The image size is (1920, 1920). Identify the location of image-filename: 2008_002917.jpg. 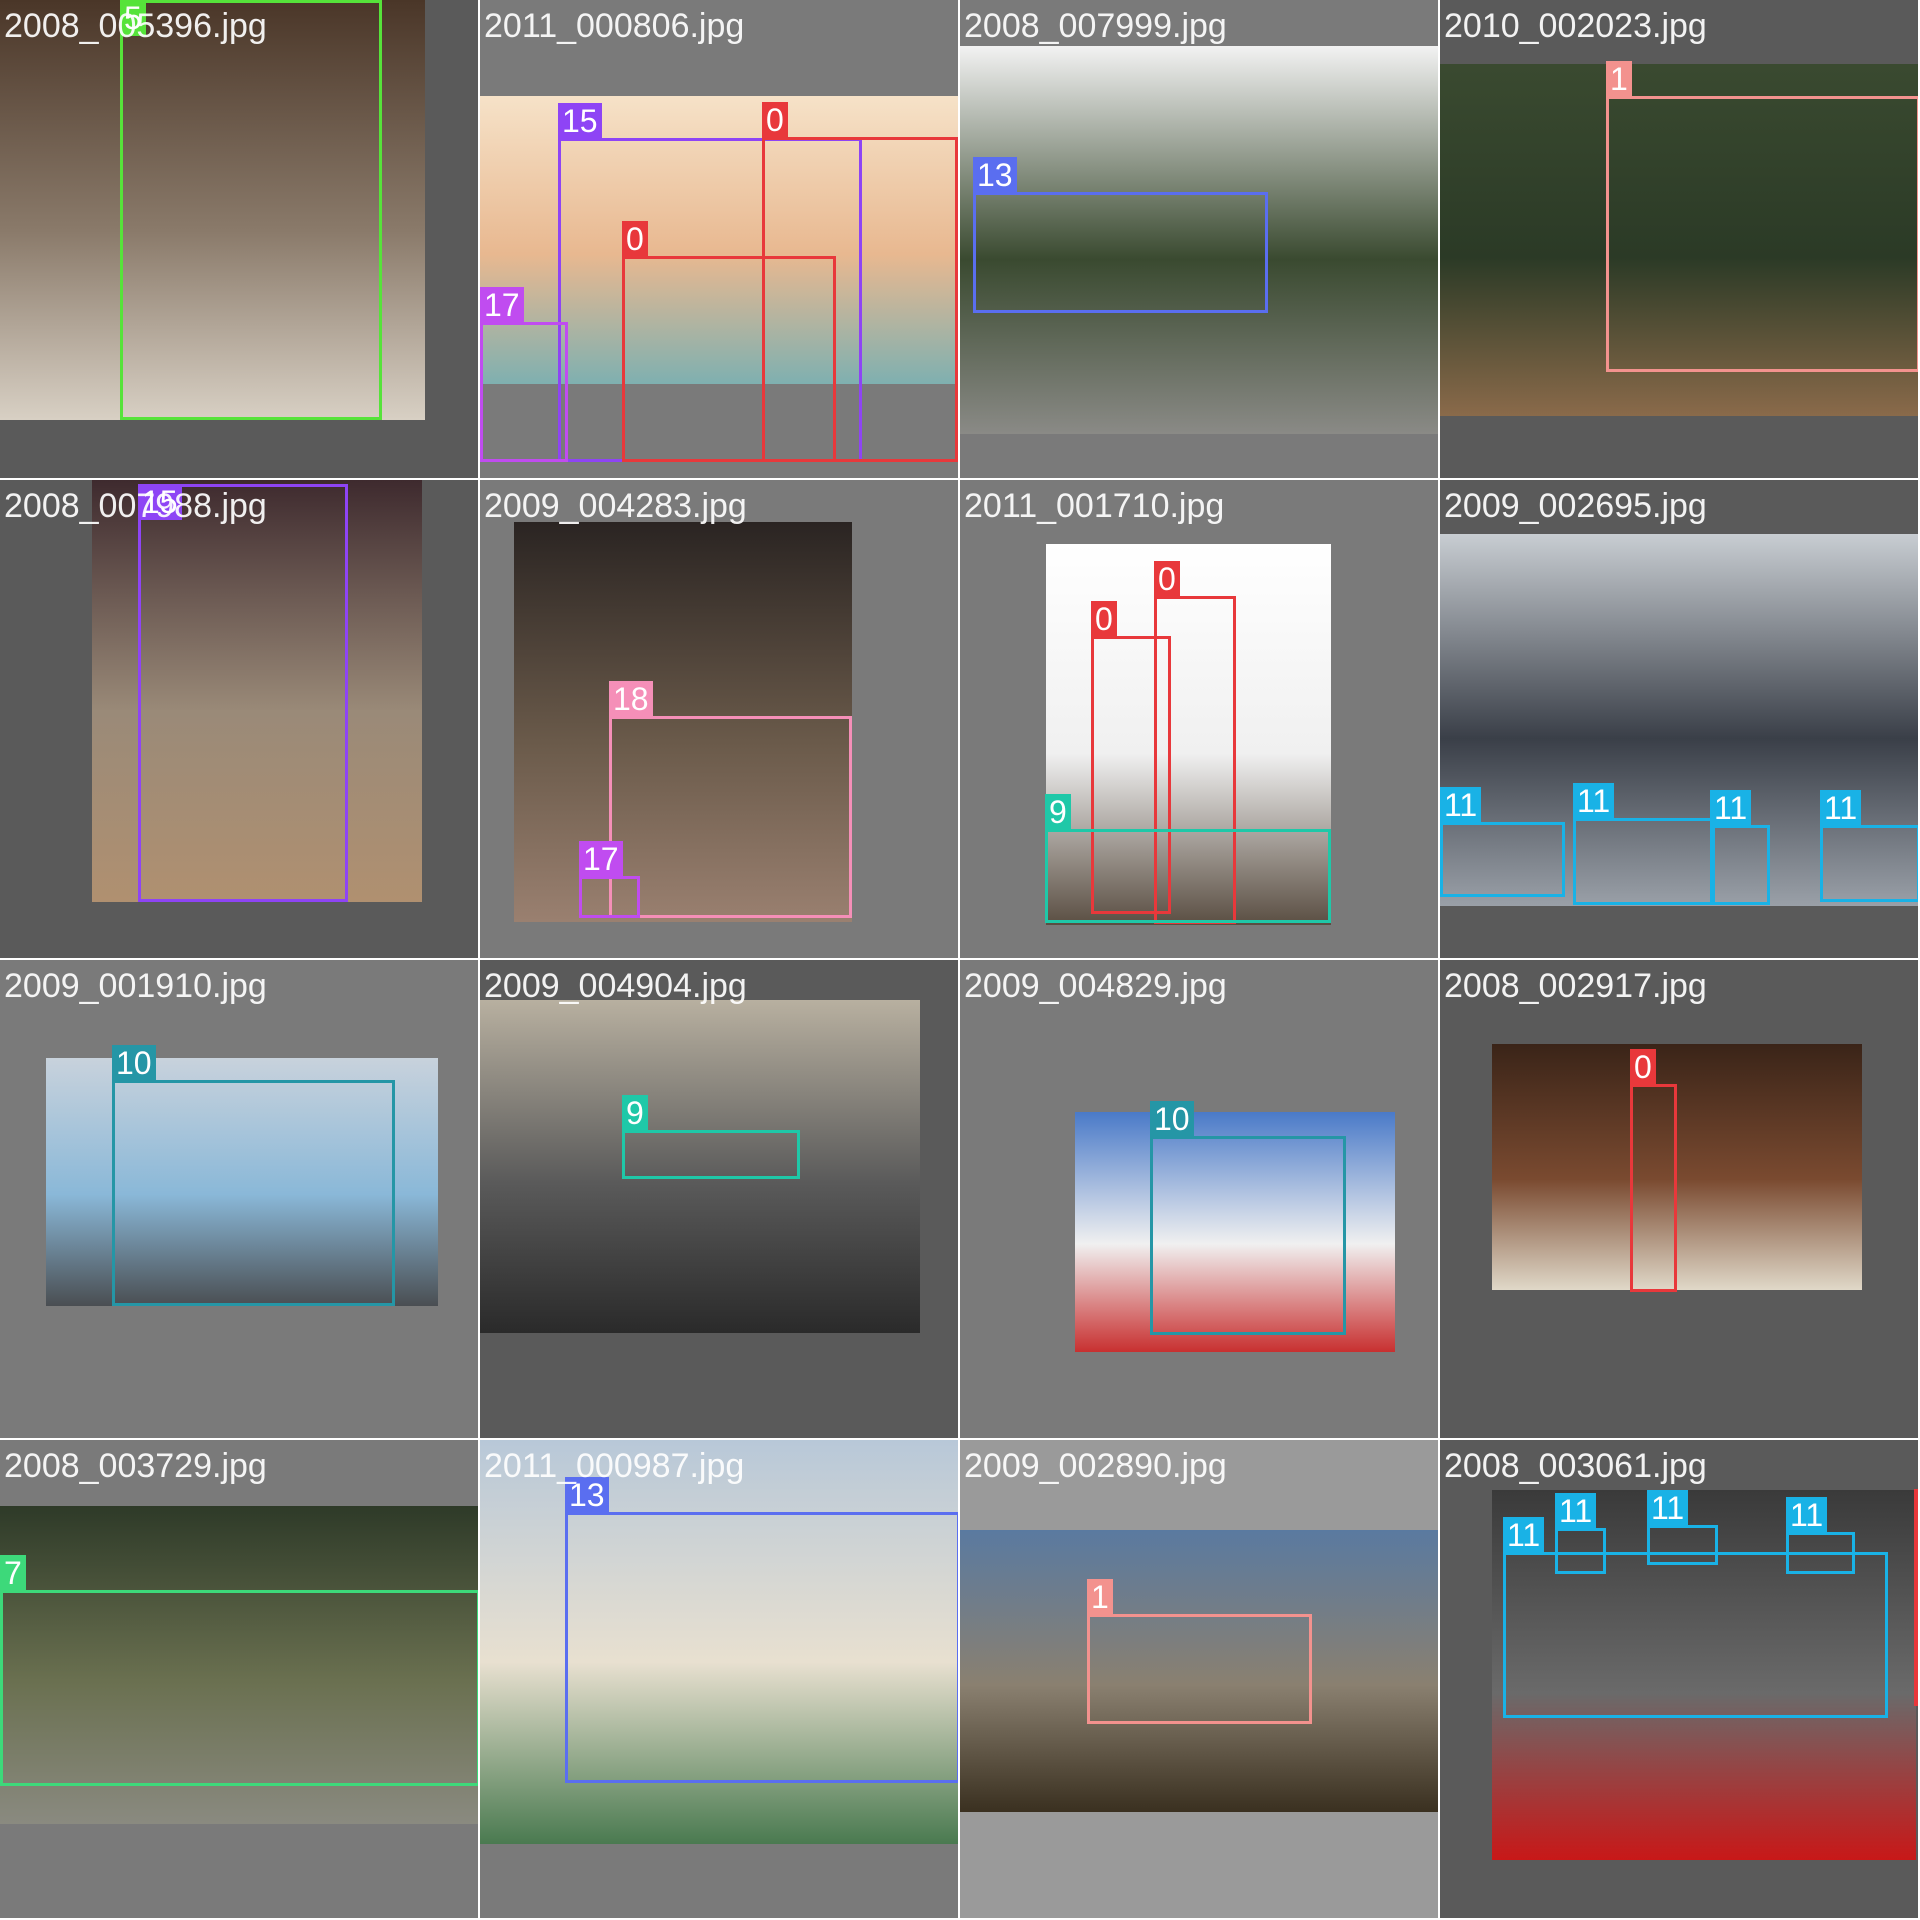
(1575, 986).